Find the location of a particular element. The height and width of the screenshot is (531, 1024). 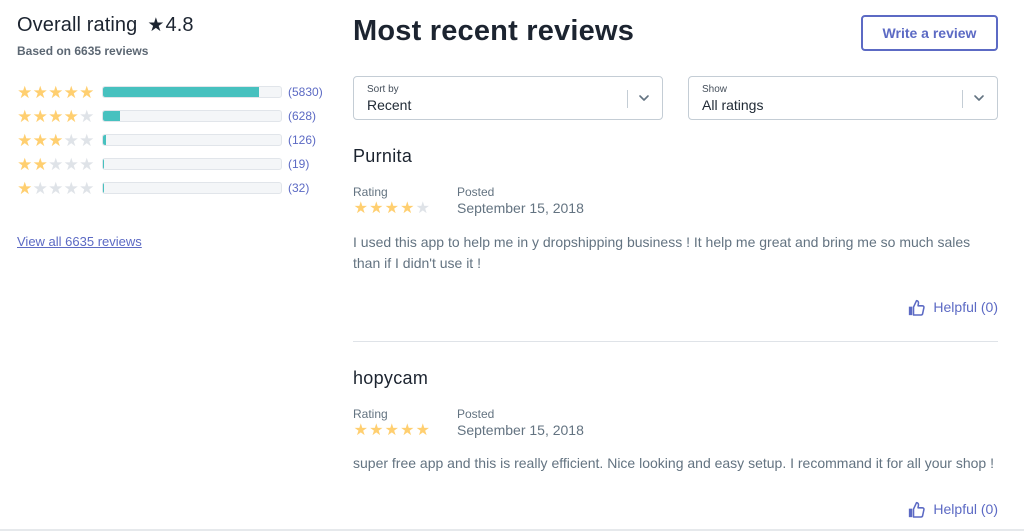

distribution-row-4: ★ ★ ★ ★ ★ (628) is located at coordinates (177, 116).